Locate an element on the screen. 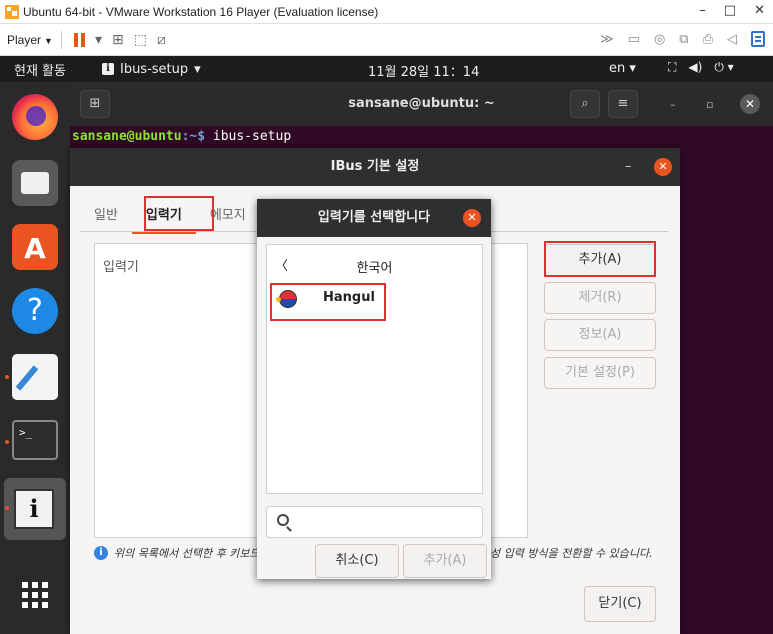 Image resolution: width=773 pixels, height=634 pixels. terminal-minimize-icon: – is located at coordinates (673, 104).